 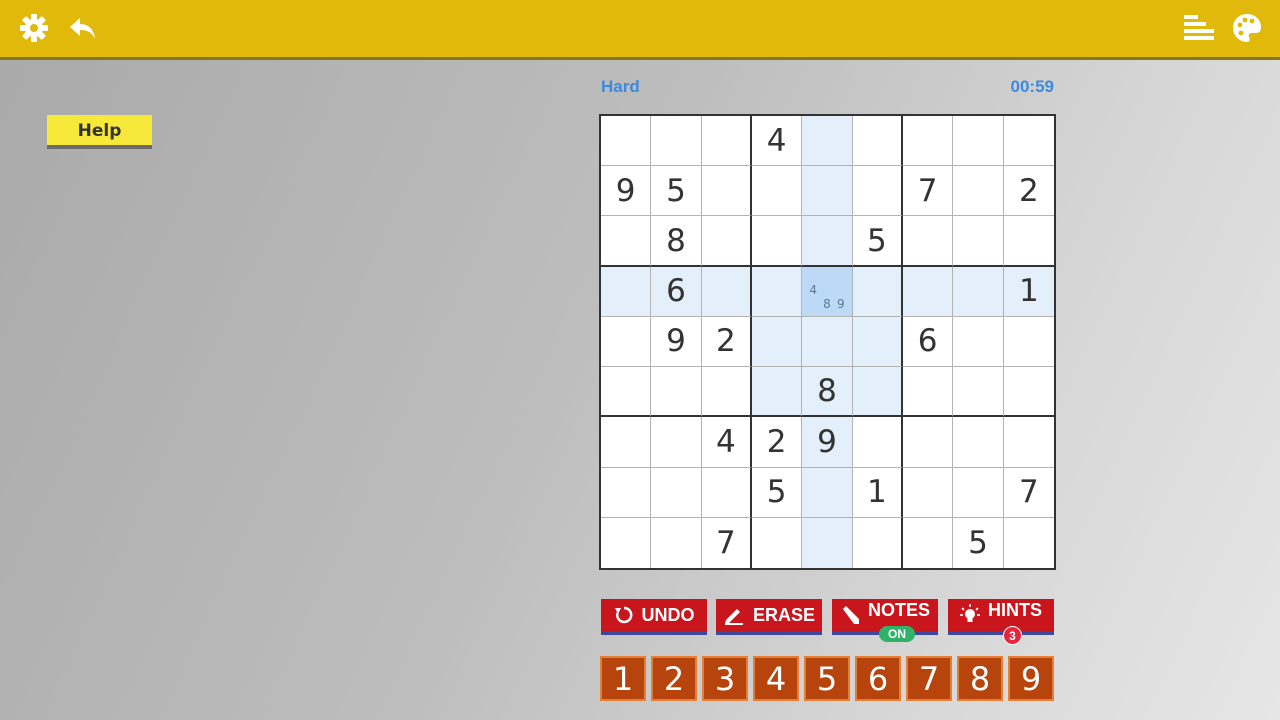 I want to click on numpad-button-4: 4, so click(x=776, y=678).